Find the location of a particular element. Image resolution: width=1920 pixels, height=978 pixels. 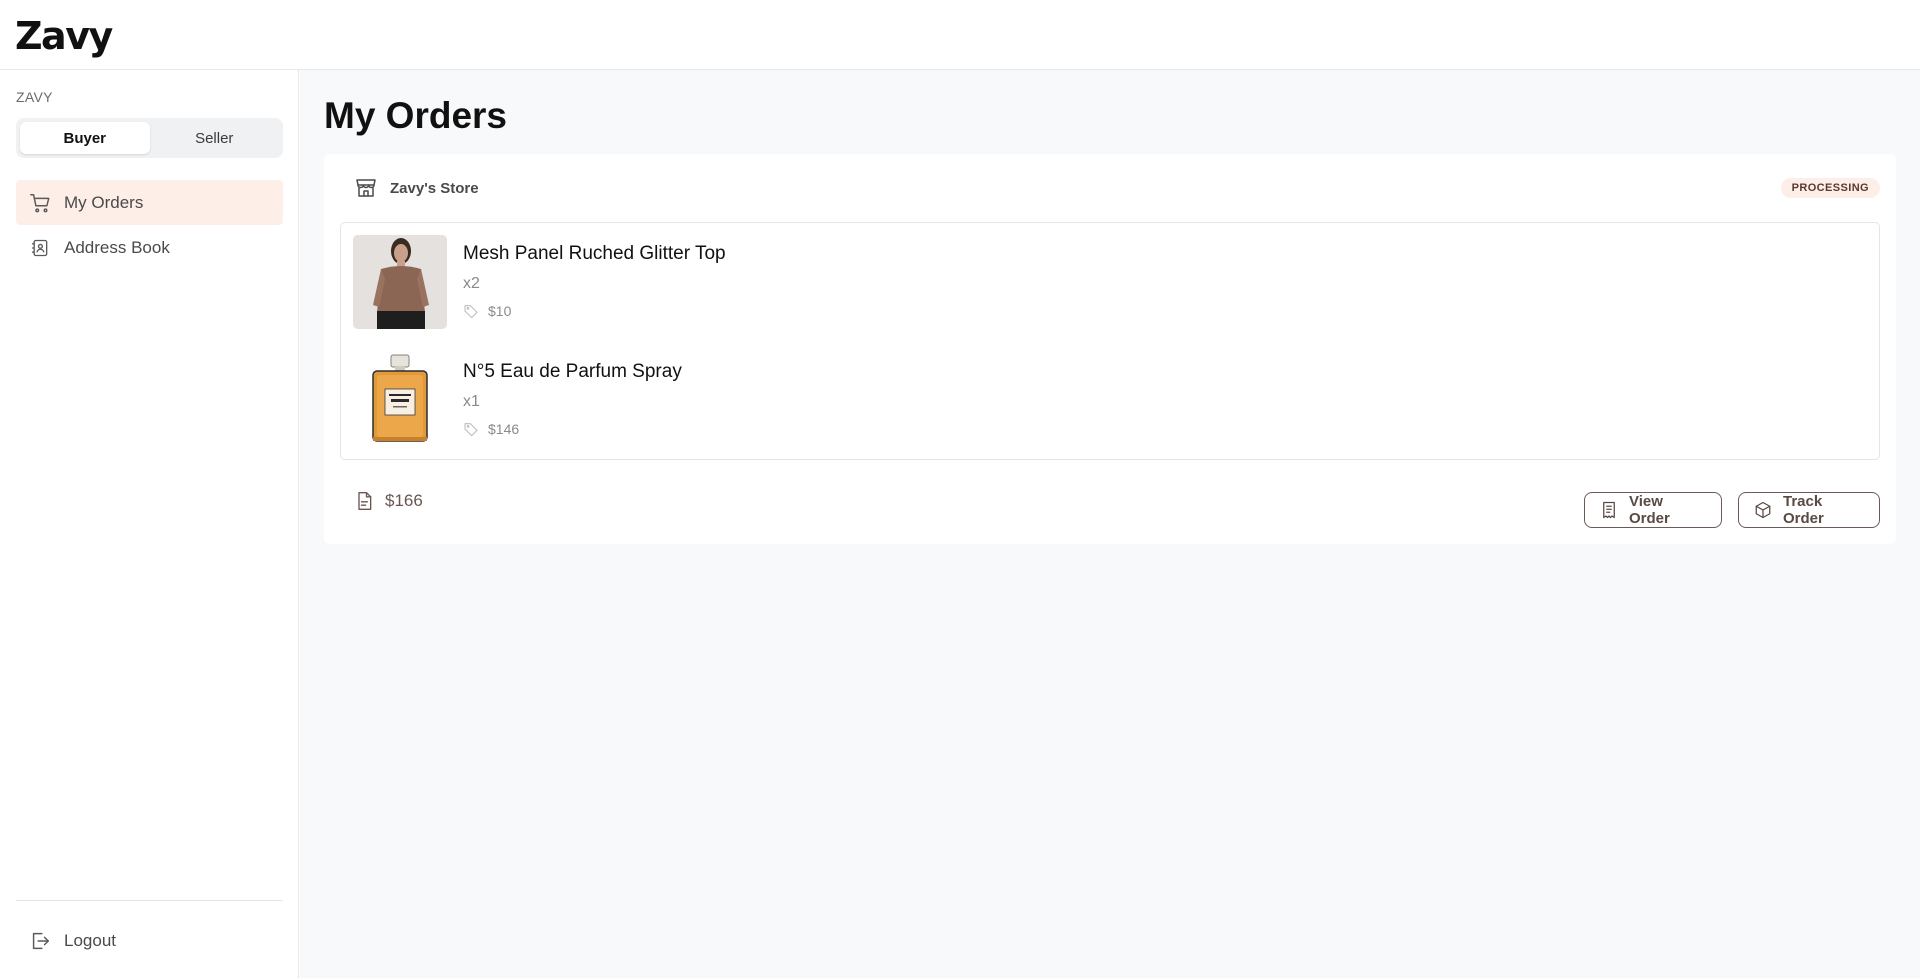

logo: Zavy is located at coordinates (64, 36).